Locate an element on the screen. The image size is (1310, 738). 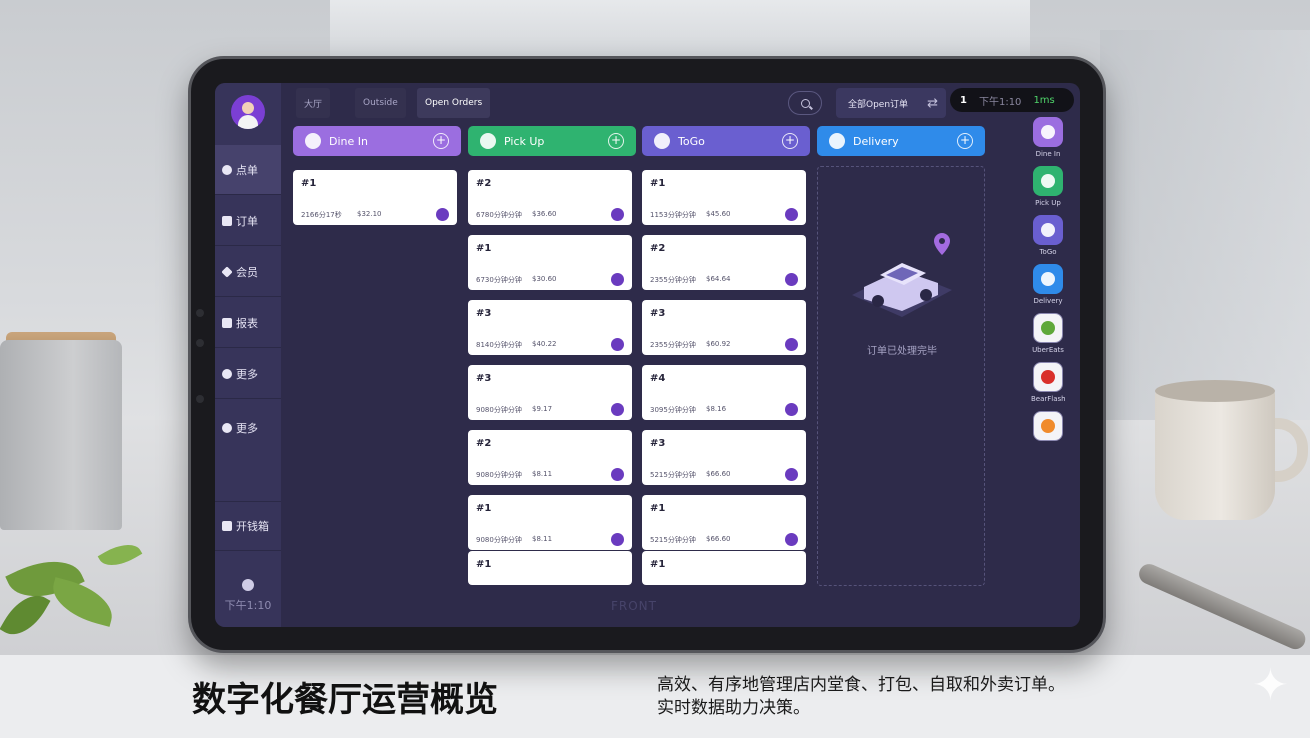
sparkle-icon: ✦ is located at coordinates (1270, 685).